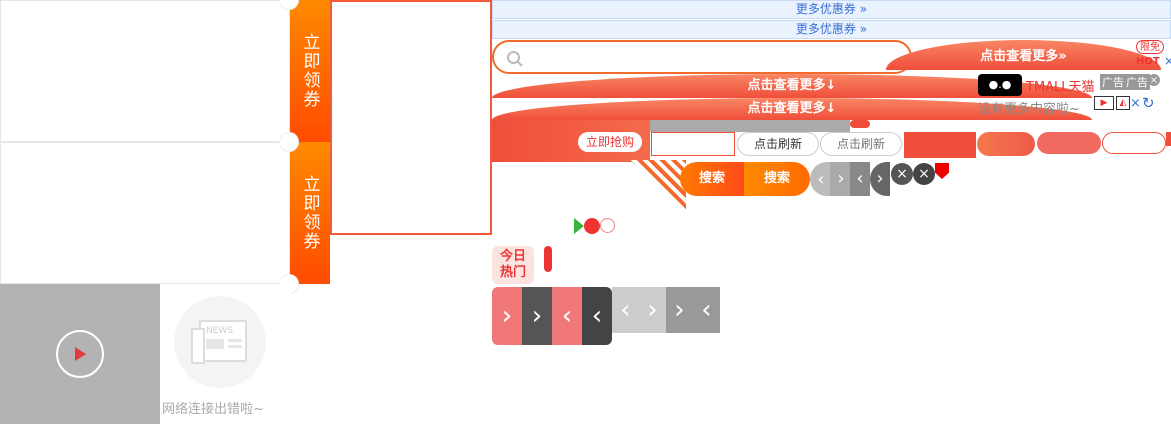  I want to click on text-input, so click(693, 144).